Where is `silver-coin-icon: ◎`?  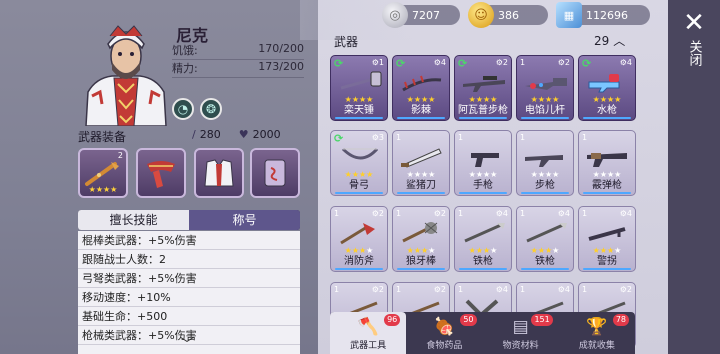 silver-coin-icon: ◎ is located at coordinates (395, 15).